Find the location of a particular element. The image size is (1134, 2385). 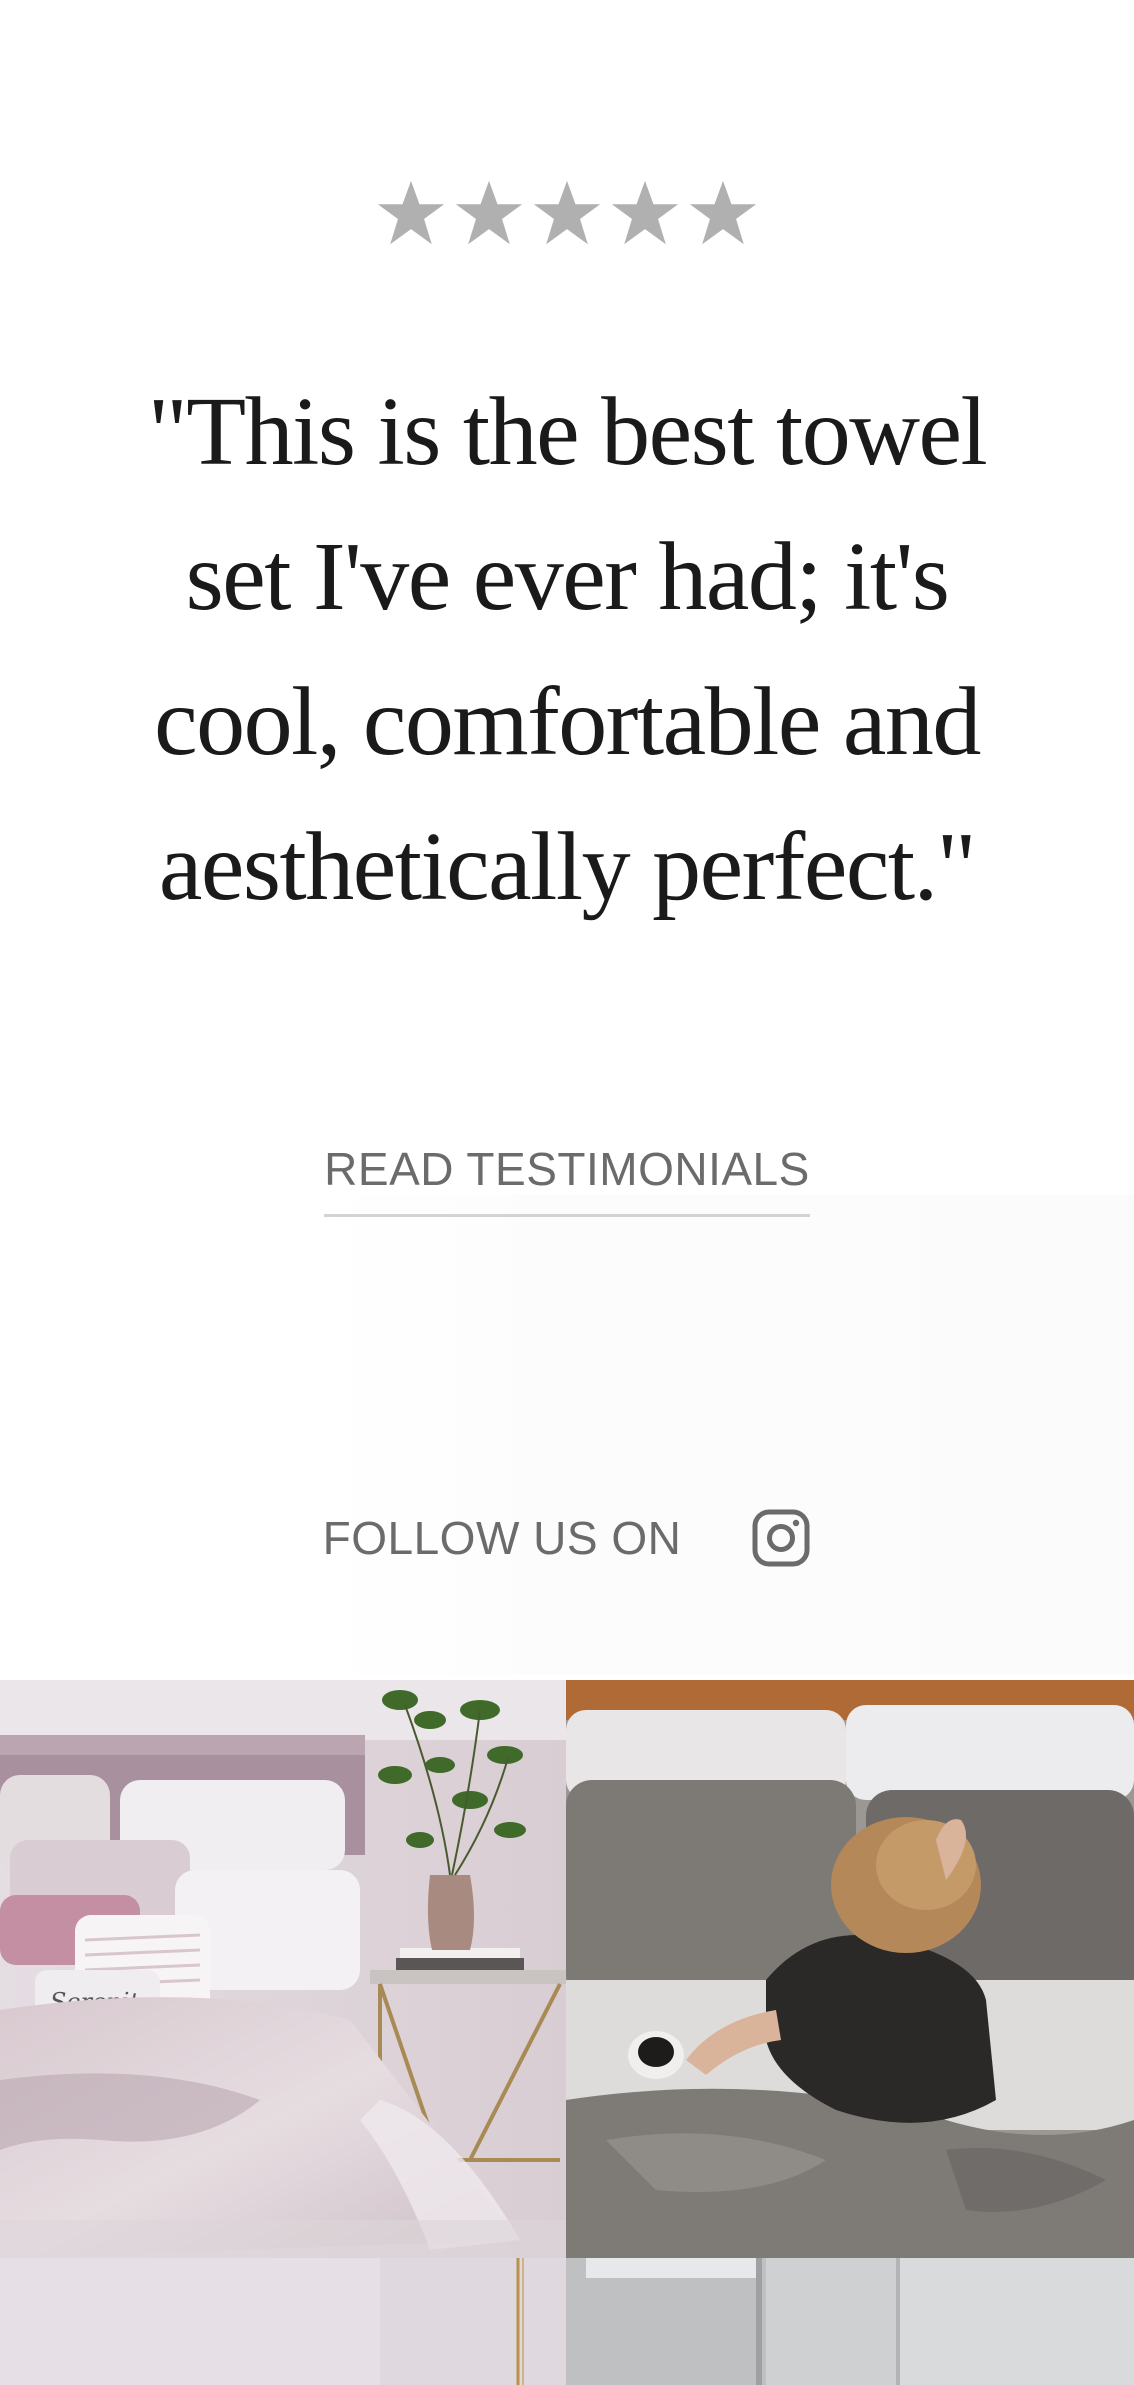

instagram-icon is located at coordinates (781, 1538).